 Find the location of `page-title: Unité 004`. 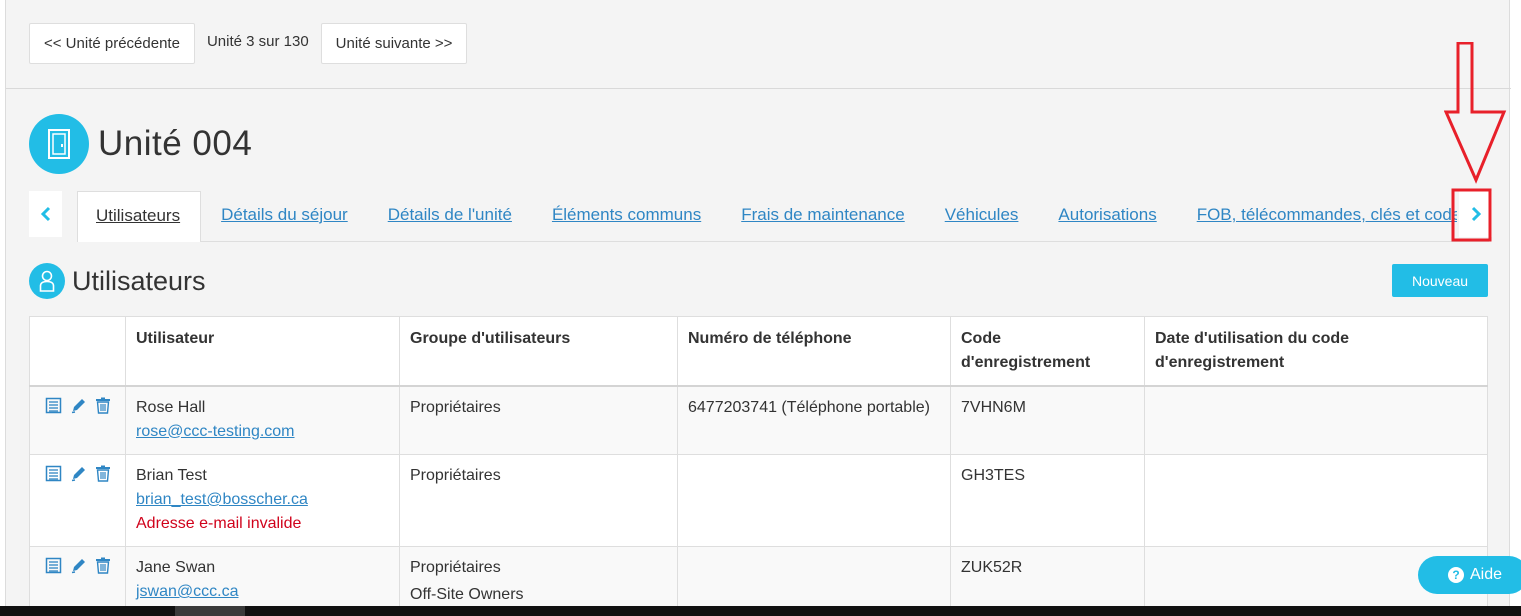

page-title: Unité 004 is located at coordinates (175, 143).